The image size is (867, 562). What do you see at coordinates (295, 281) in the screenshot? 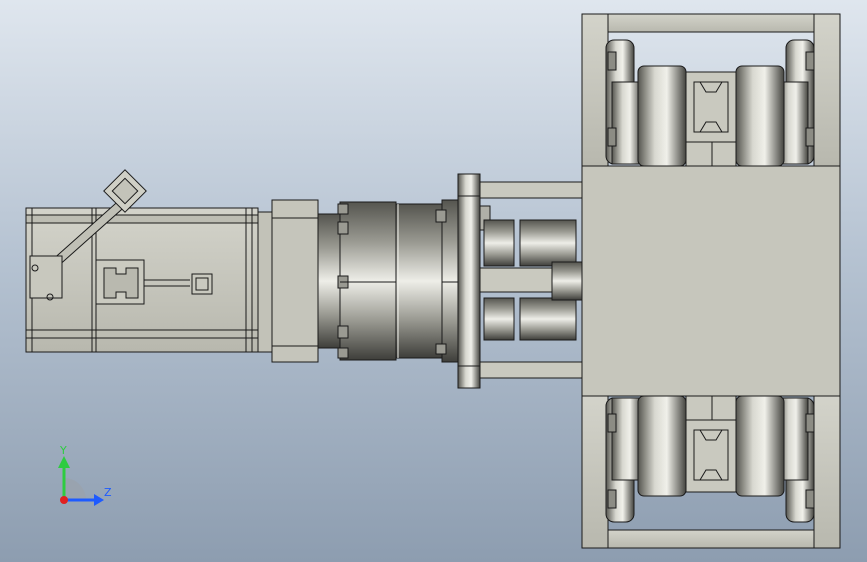
I see `coupling-flange` at bounding box center [295, 281].